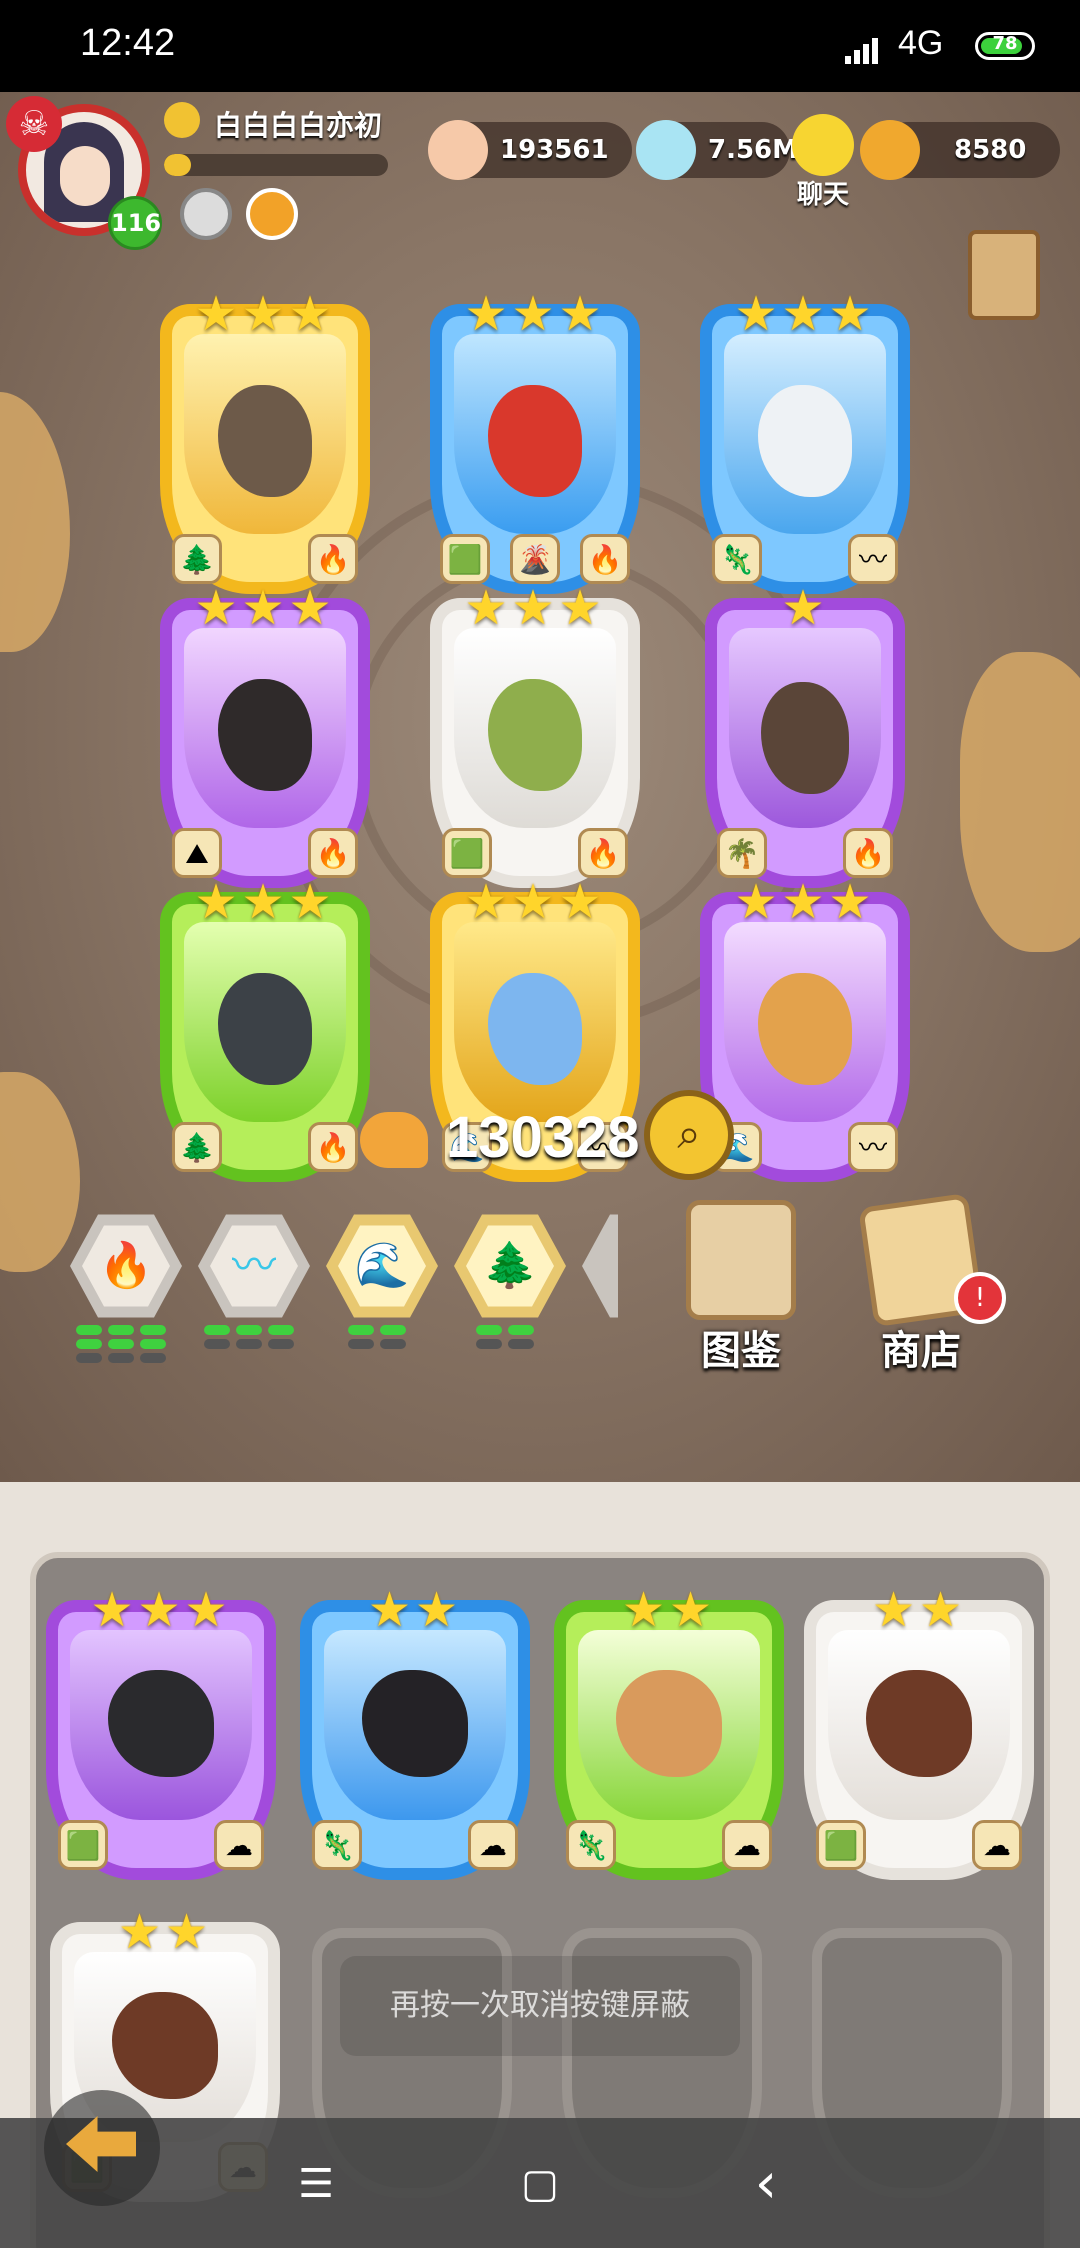 The image size is (1080, 2248). I want to click on palm-icon: 🌴, so click(742, 853).